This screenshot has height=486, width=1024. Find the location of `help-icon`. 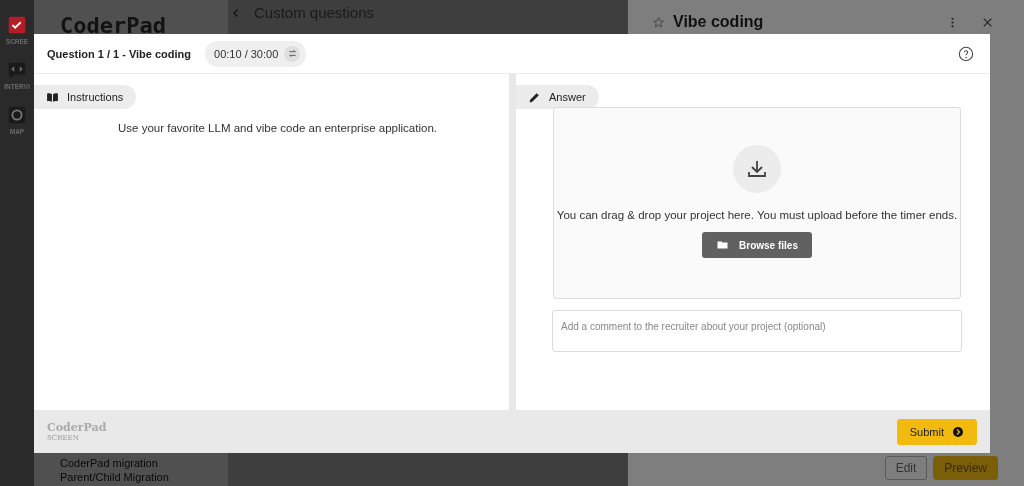

help-icon is located at coordinates (966, 53).